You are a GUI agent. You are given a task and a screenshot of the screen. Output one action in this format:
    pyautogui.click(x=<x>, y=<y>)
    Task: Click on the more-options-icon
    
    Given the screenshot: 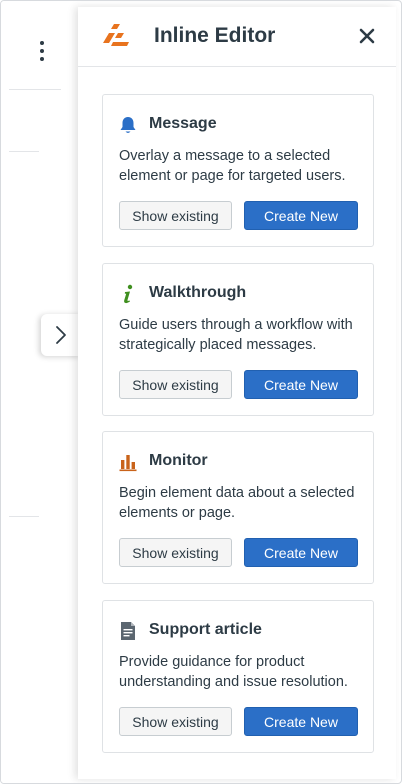 What is the action you would take?
    pyautogui.click(x=42, y=53)
    